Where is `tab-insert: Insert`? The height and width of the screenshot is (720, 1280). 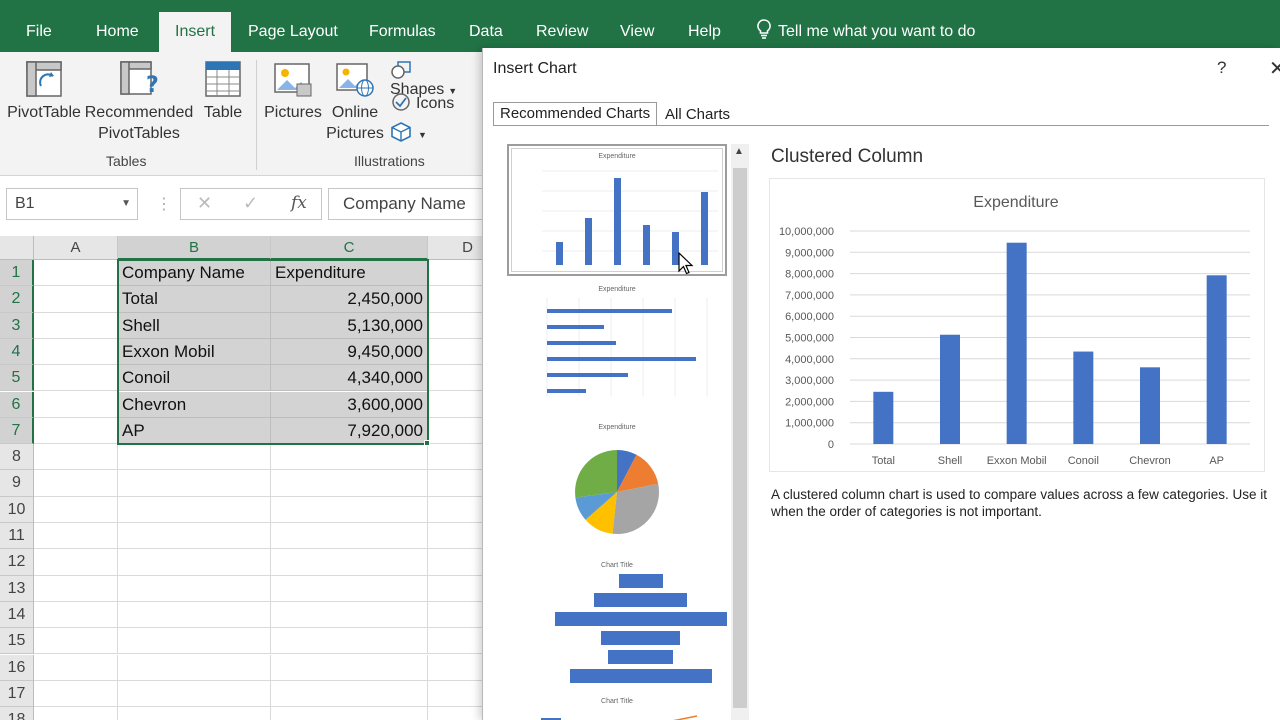
tab-insert: Insert is located at coordinates (195, 32).